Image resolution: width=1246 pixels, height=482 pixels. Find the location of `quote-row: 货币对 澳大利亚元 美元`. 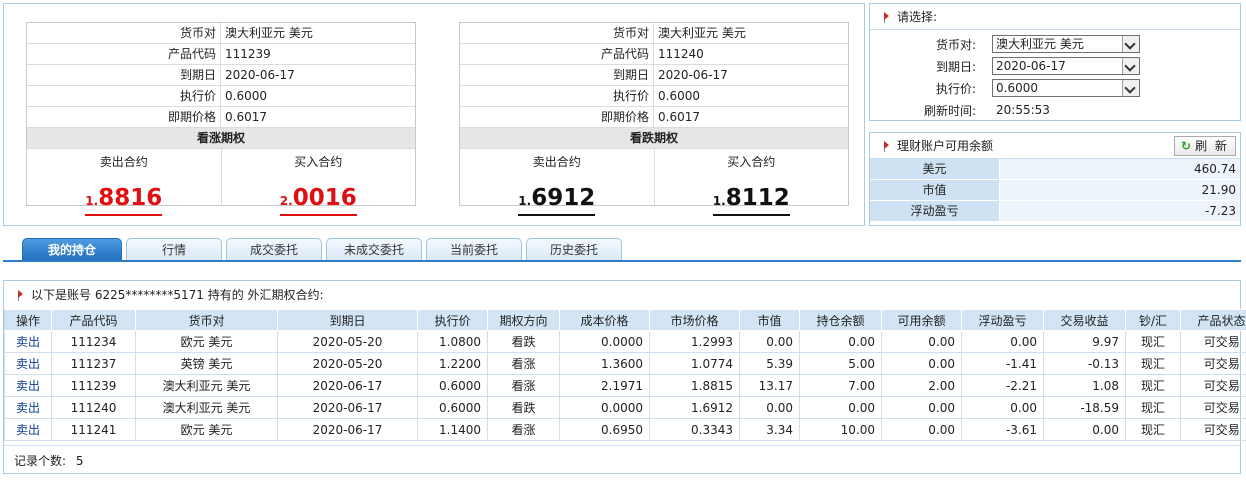

quote-row: 货币对 澳大利亚元 美元 is located at coordinates (221, 33).